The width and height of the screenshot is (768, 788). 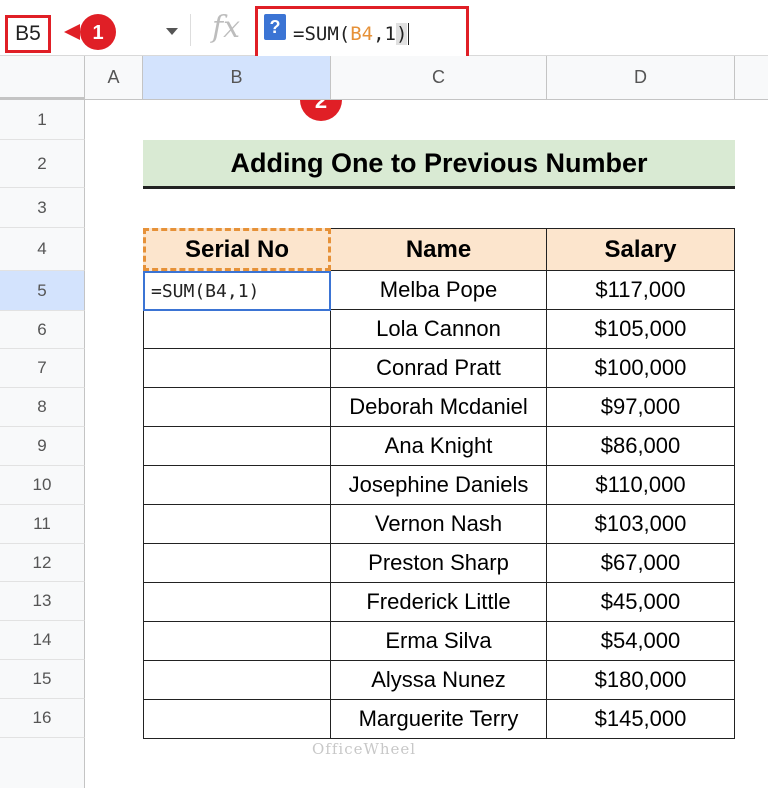 What do you see at coordinates (641, 719) in the screenshot?
I see `salary-cell: $145,000` at bounding box center [641, 719].